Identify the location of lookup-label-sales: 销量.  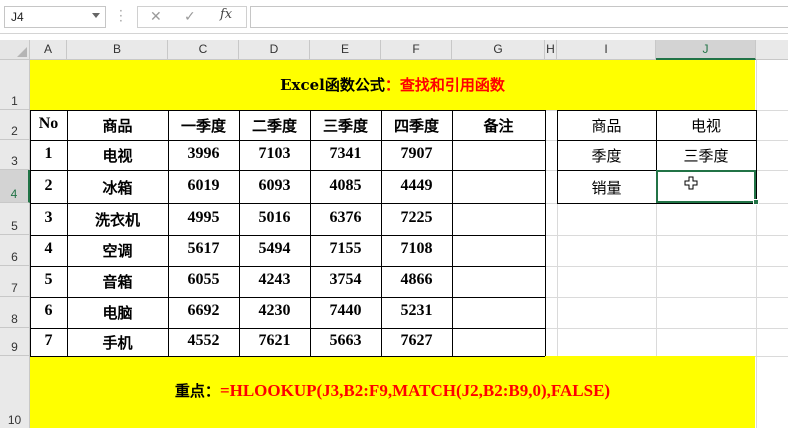
(606, 187).